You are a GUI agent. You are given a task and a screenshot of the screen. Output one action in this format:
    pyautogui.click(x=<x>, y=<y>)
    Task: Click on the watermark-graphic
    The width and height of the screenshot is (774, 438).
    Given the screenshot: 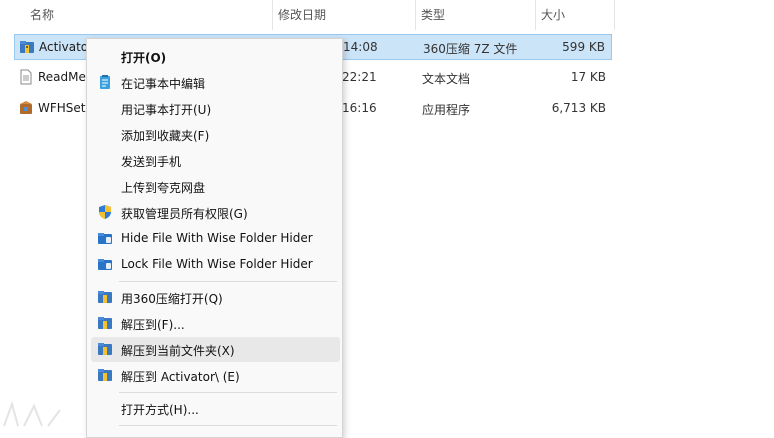 What is the action you would take?
    pyautogui.click(x=32, y=413)
    